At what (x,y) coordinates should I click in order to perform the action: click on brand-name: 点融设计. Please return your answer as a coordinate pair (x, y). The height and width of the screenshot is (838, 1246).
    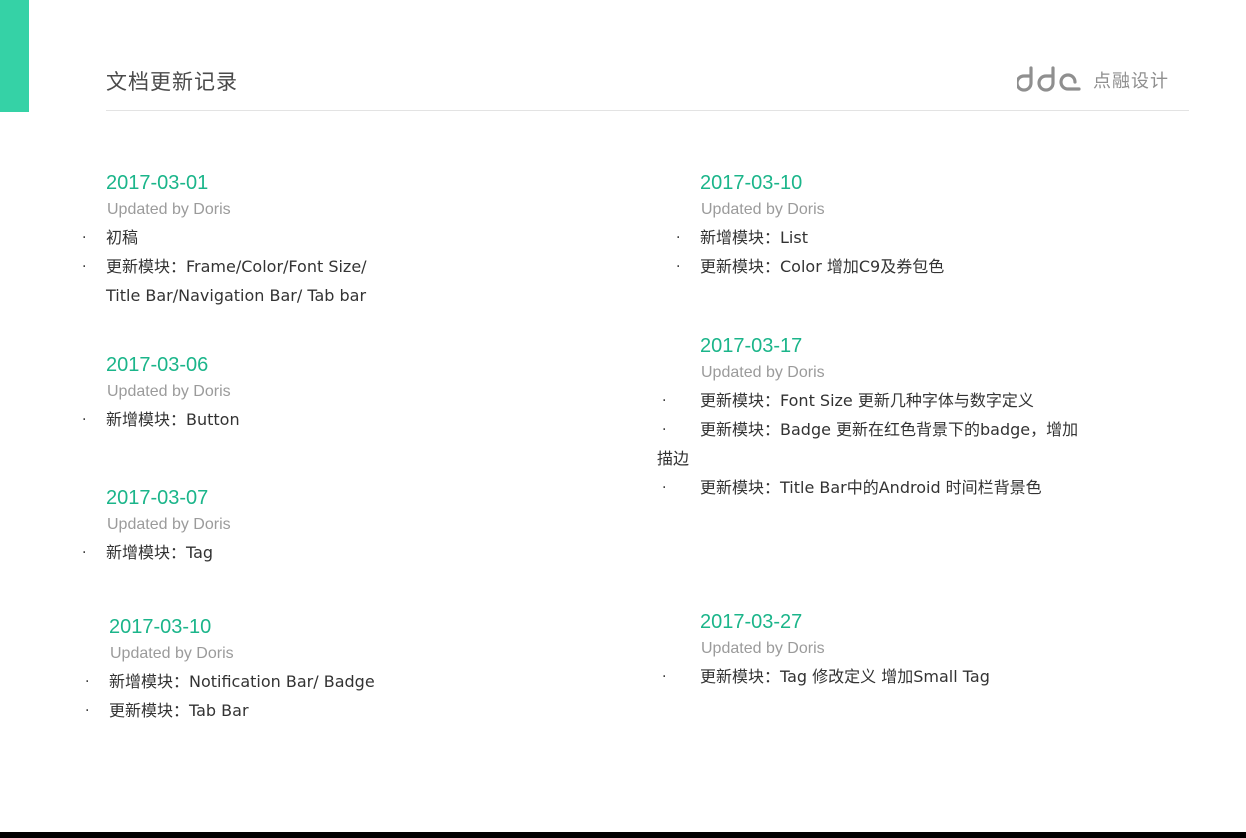
    Looking at the image, I should click on (1131, 81).